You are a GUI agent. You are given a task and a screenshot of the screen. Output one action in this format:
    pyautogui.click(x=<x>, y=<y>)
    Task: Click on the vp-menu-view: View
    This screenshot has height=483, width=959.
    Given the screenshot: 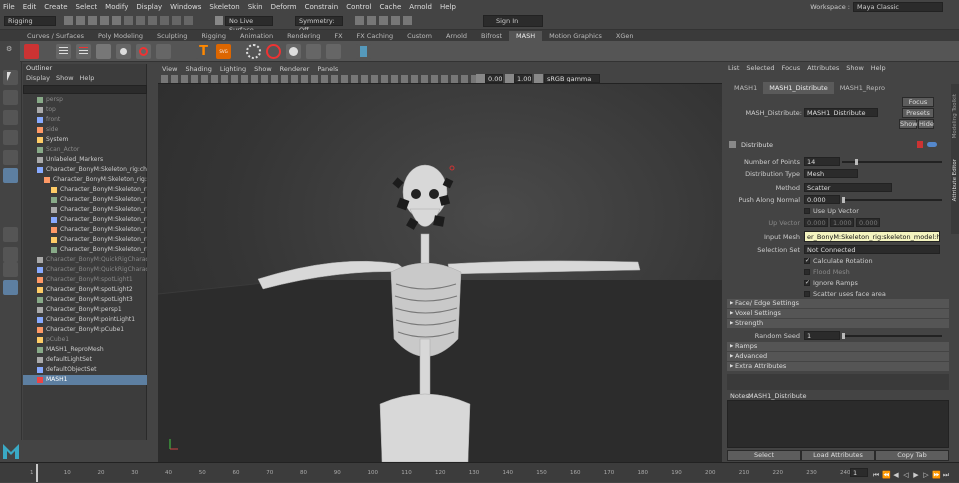 What is the action you would take?
    pyautogui.click(x=169, y=69)
    